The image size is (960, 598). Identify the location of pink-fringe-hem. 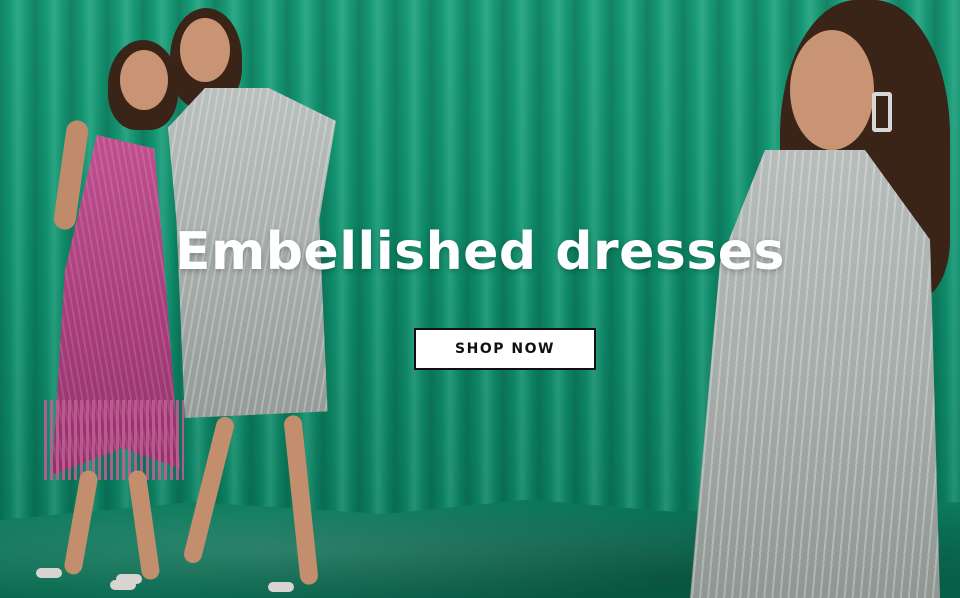
(114, 440).